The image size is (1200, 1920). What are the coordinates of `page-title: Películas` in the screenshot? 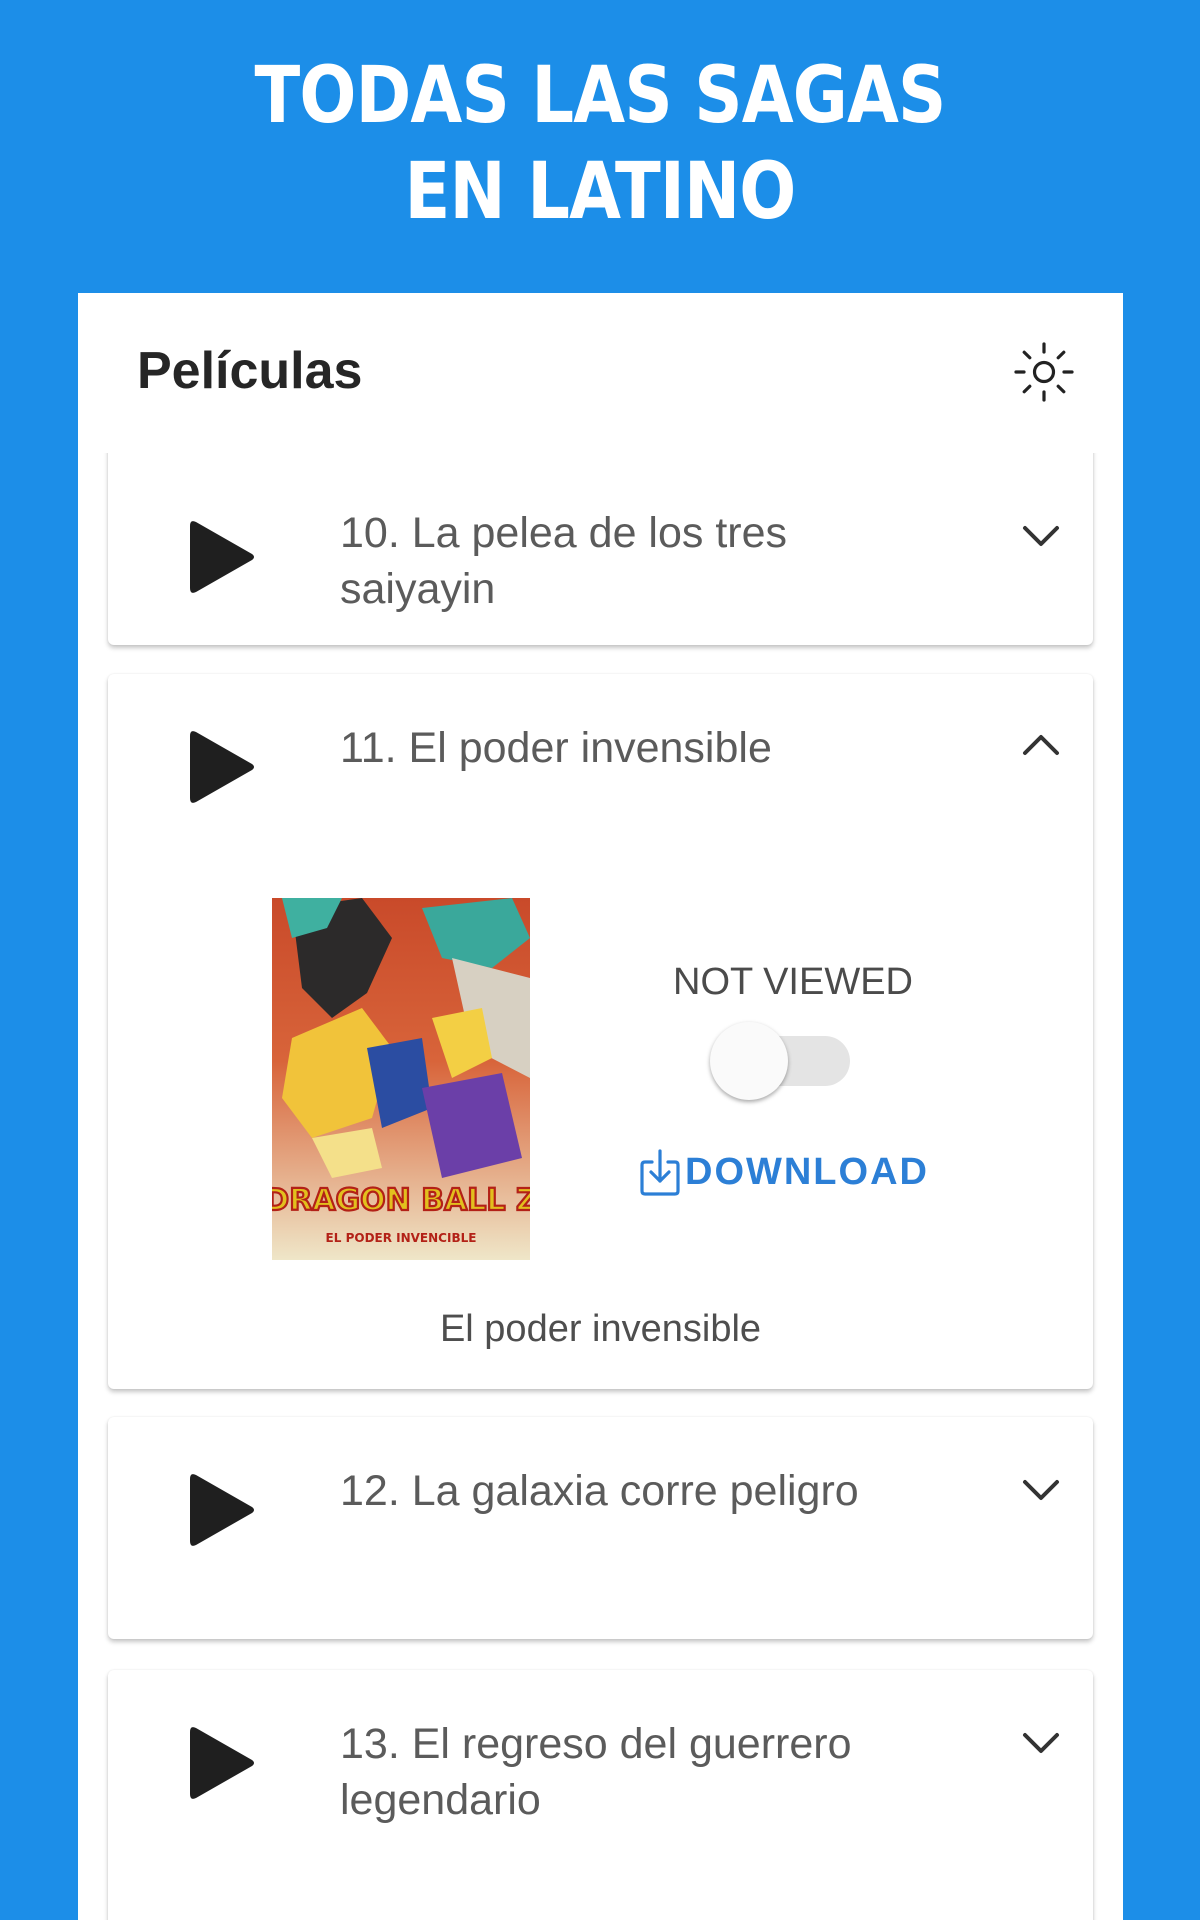 It's located at (250, 371).